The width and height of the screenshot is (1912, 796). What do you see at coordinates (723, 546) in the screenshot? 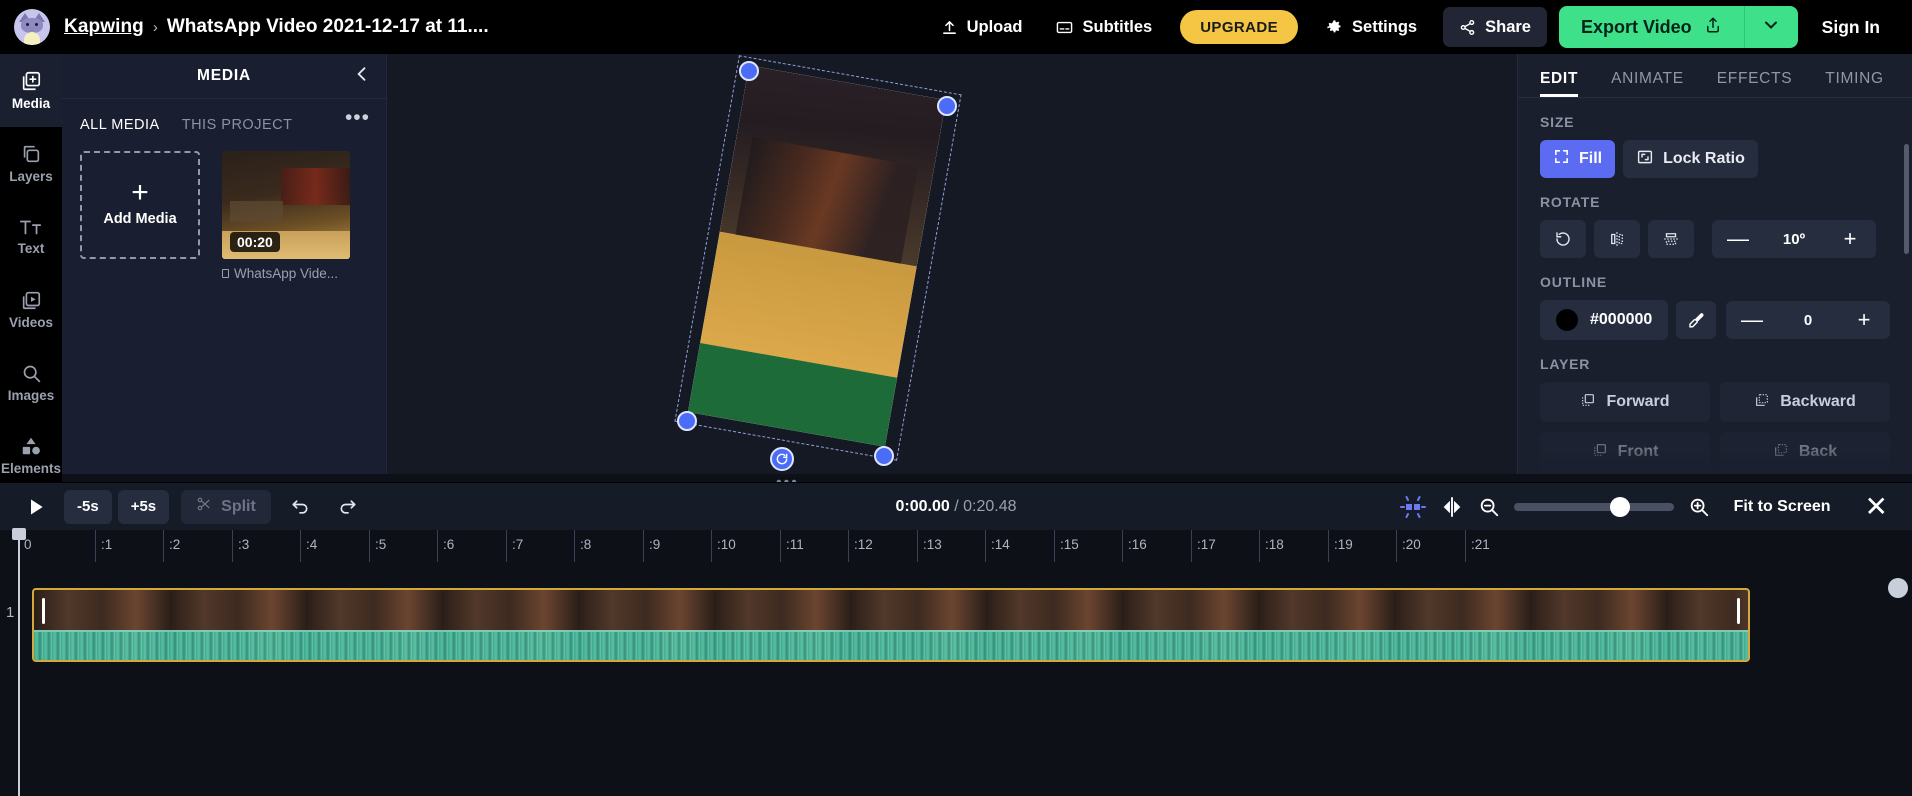
I see `ruler-tick: :10` at bounding box center [723, 546].